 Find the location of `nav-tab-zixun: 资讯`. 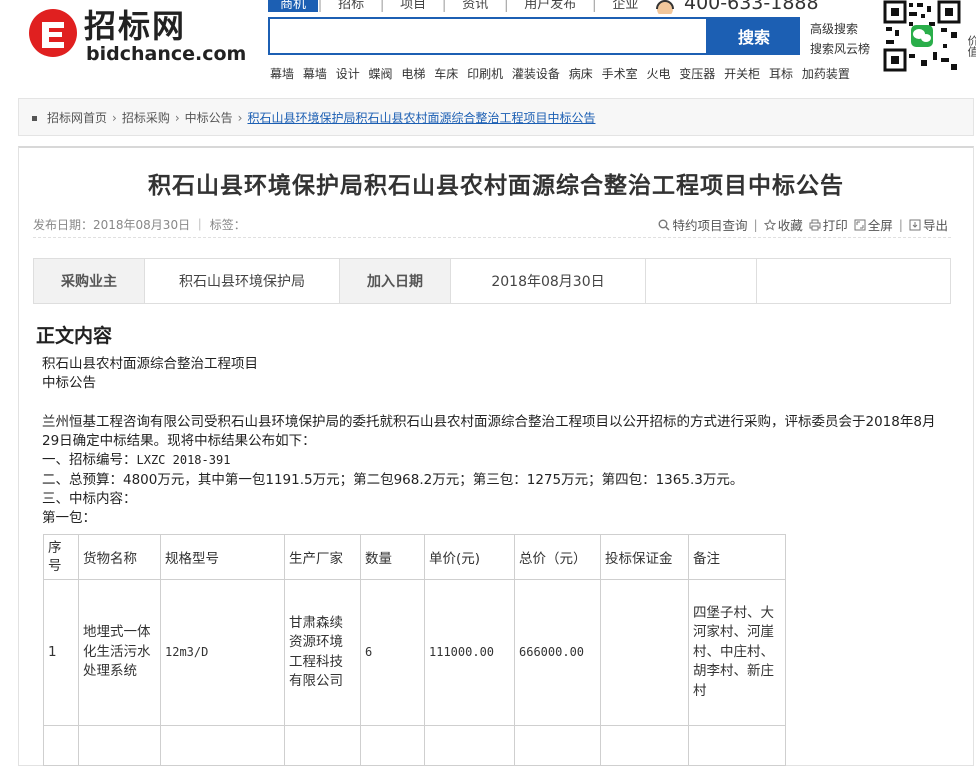

nav-tab-zixun: 资讯 is located at coordinates (475, 6).